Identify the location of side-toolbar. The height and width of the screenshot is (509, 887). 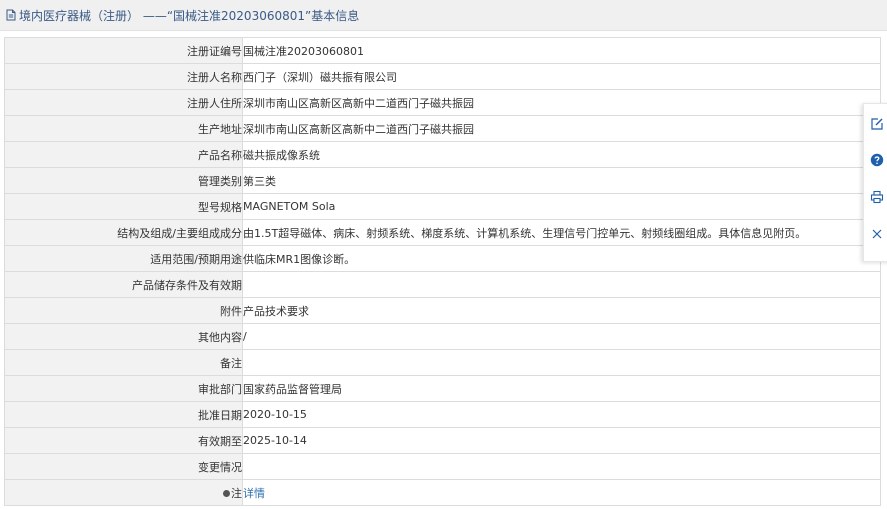
(875, 182).